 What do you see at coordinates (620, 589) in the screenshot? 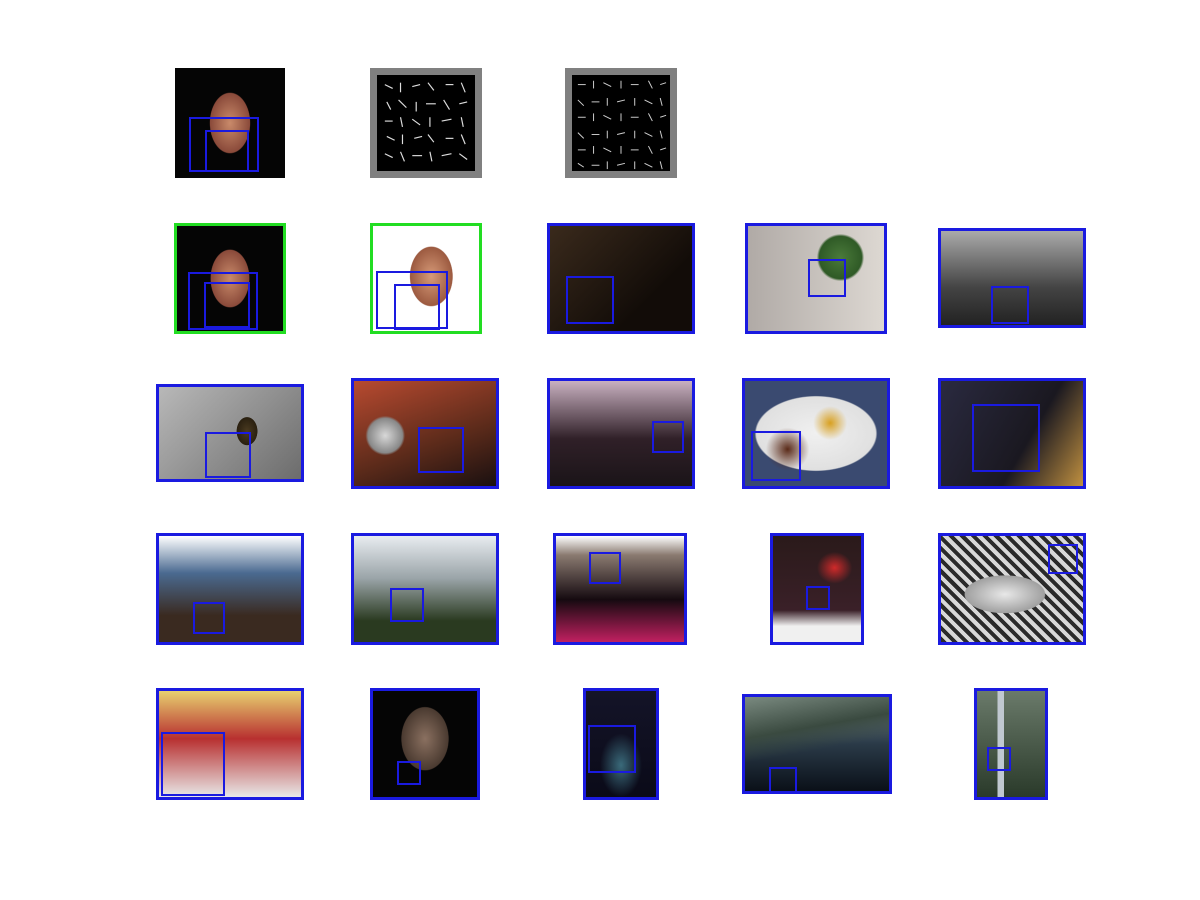
I see `match-dog-silhouette` at bounding box center [620, 589].